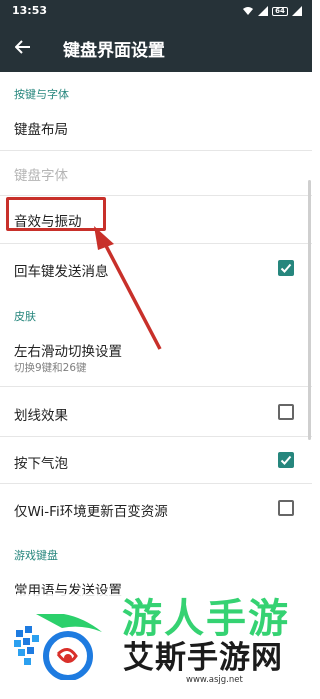  I want to click on setting-keyboard-layout: 键盘布局, so click(156, 127).